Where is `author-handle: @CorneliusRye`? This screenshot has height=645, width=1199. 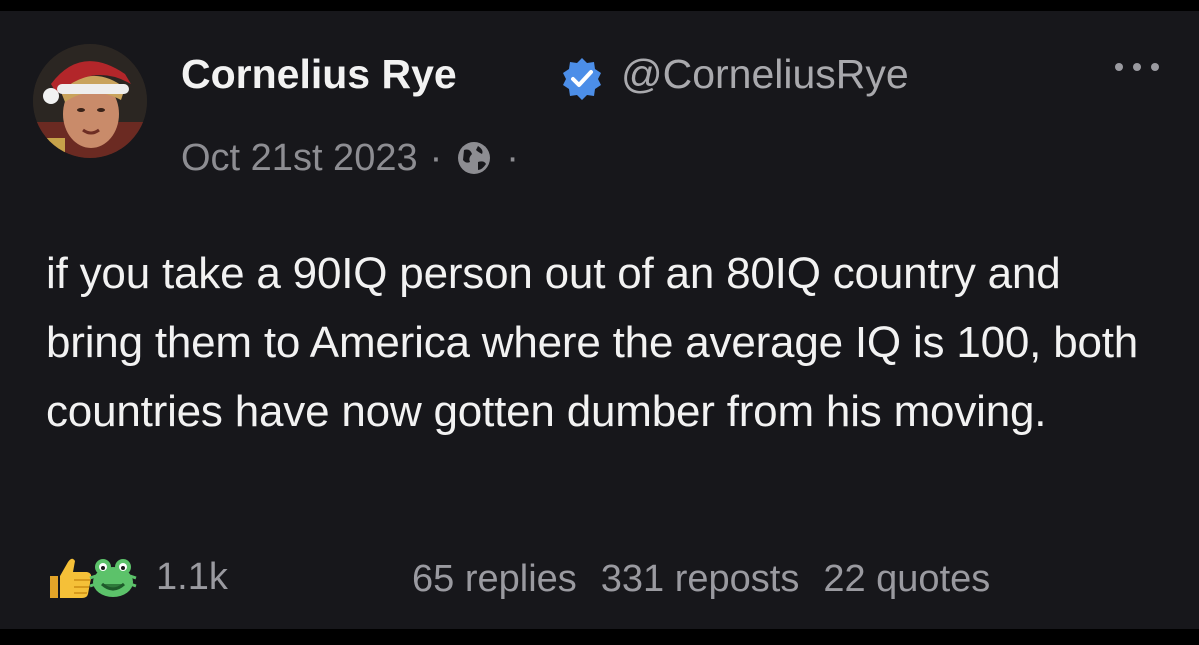 author-handle: @CorneliusRye is located at coordinates (765, 74).